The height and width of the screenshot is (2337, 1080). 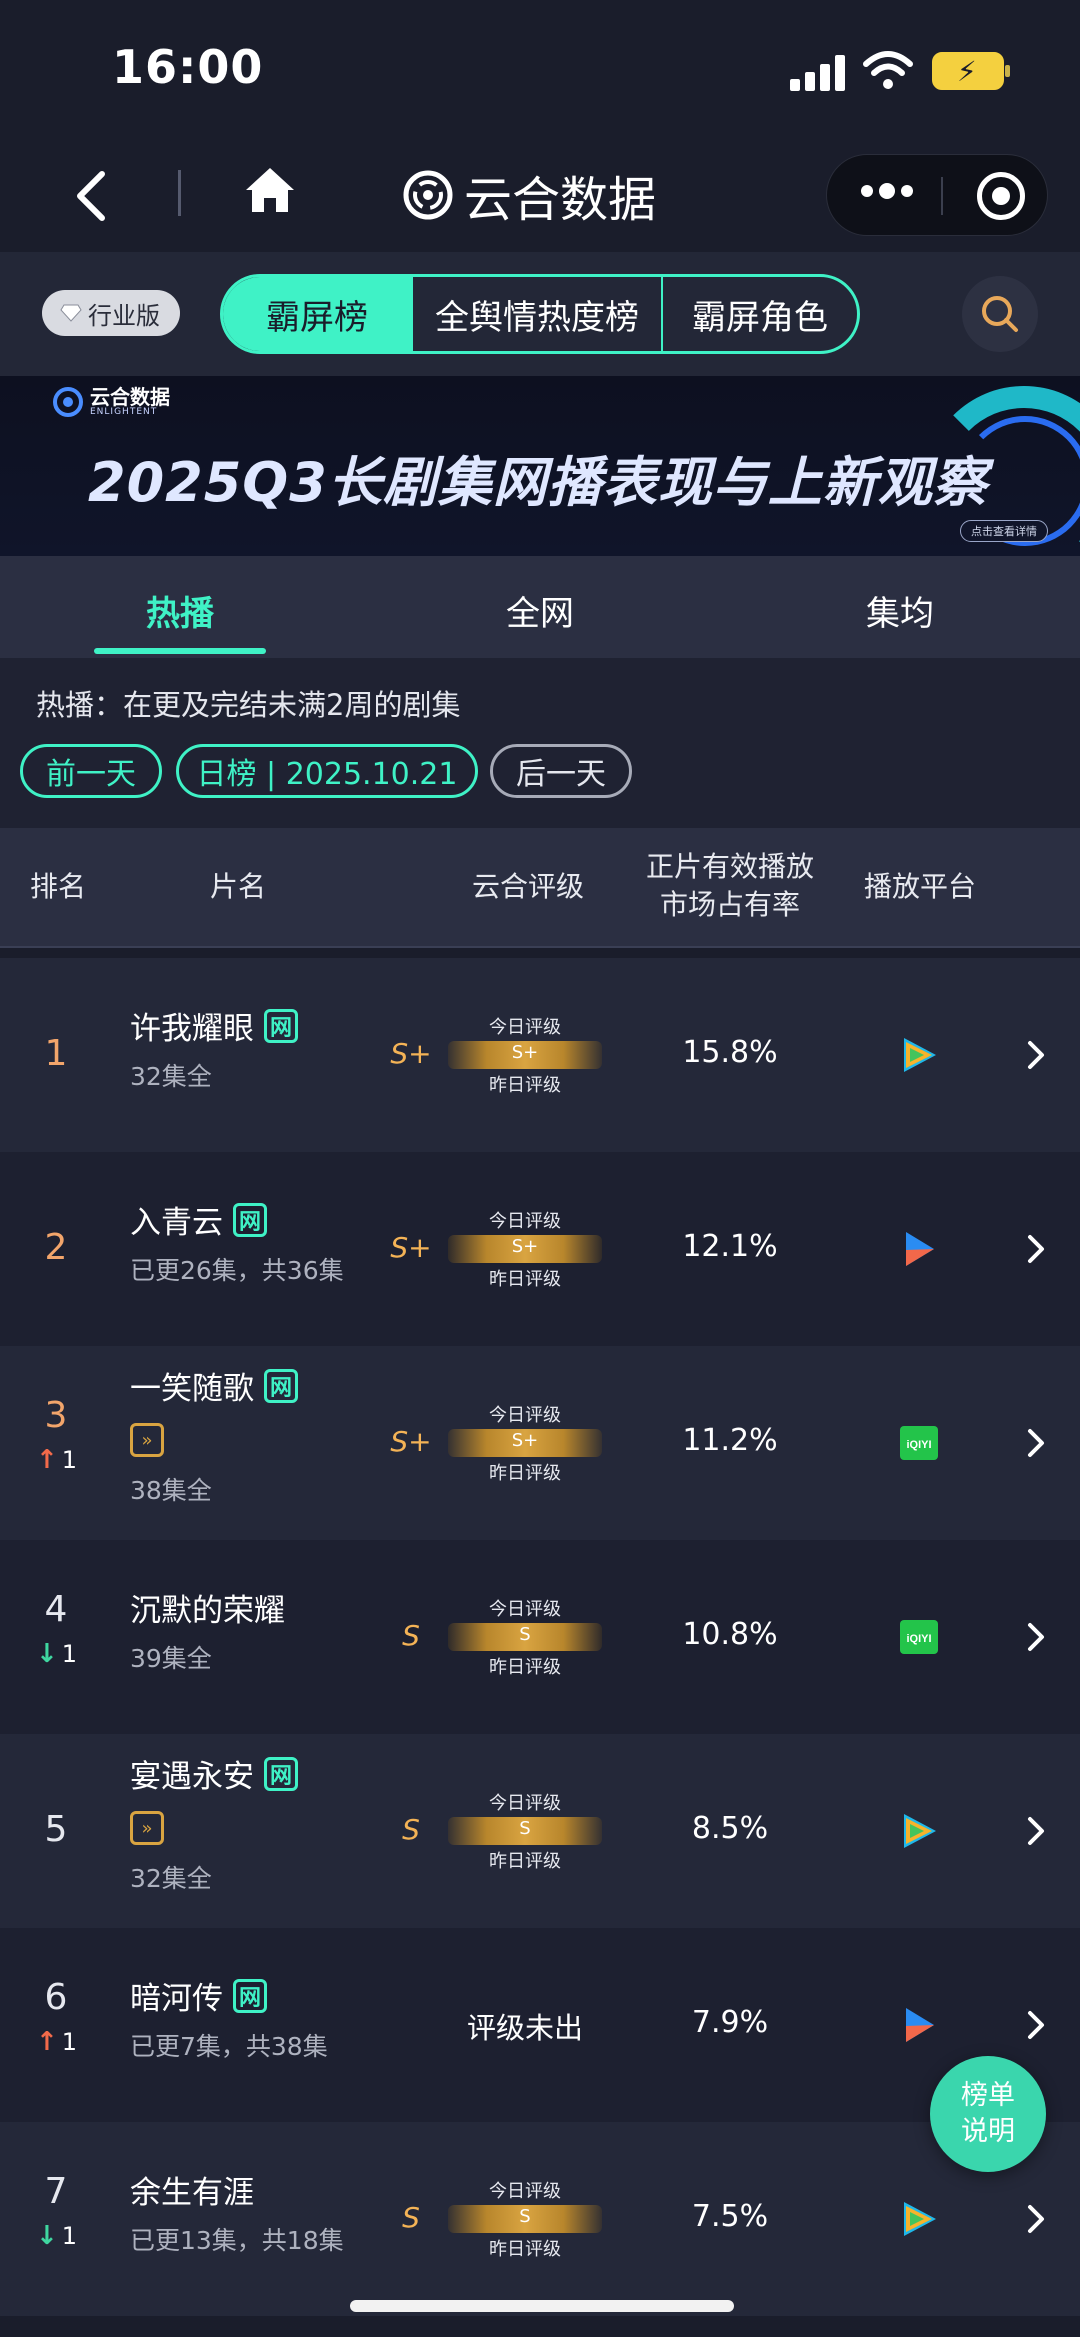 What do you see at coordinates (988, 2114) in the screenshot?
I see `board-explanation-button: 榜单 说明` at bounding box center [988, 2114].